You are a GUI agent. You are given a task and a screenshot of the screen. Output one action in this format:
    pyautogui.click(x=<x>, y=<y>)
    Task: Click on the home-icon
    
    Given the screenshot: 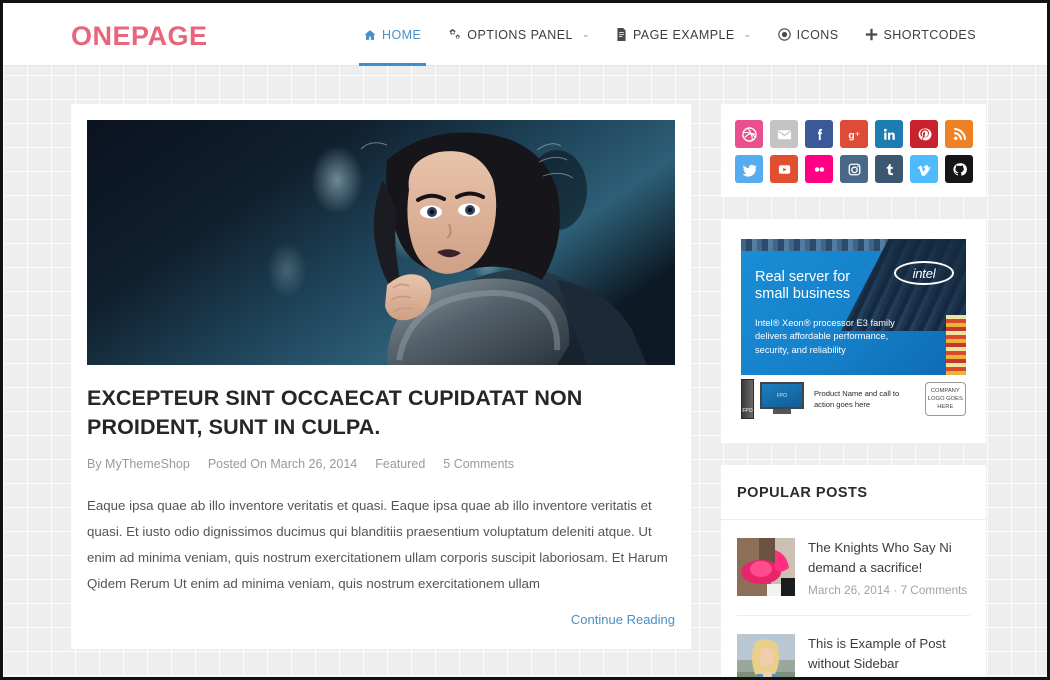 What is the action you would take?
    pyautogui.click(x=370, y=35)
    